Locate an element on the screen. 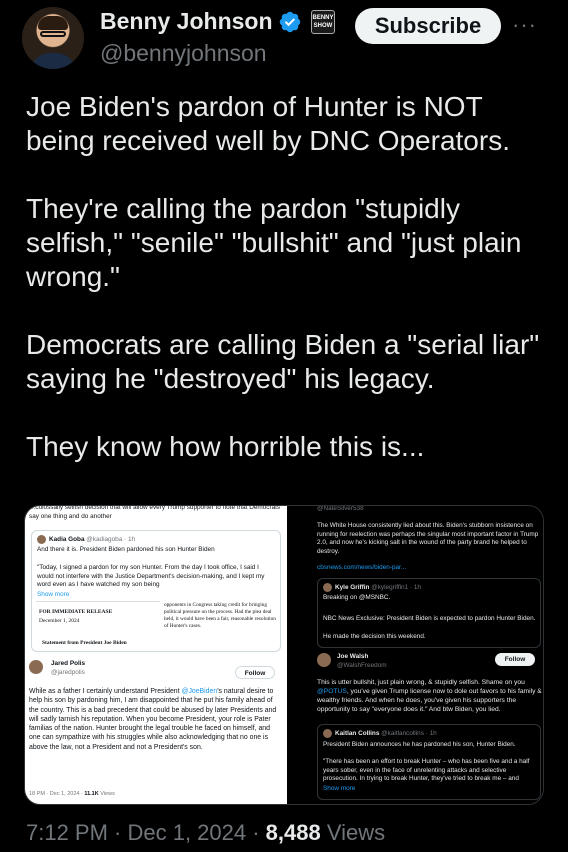 The height and width of the screenshot is (852, 568). post-timestamp: 18 PM · Dec 1, 2024 · 11.1K Views is located at coordinates (72, 794).